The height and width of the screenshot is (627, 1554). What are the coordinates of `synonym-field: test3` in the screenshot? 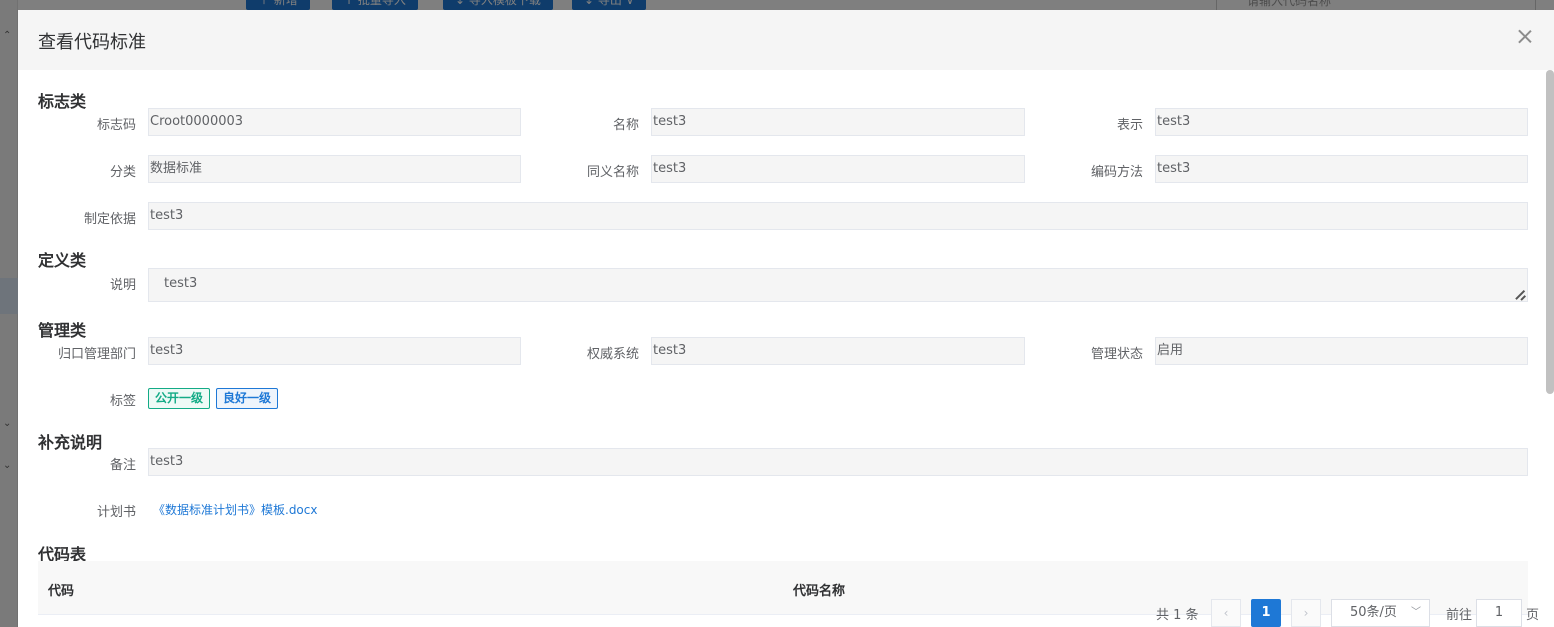 It's located at (838, 169).